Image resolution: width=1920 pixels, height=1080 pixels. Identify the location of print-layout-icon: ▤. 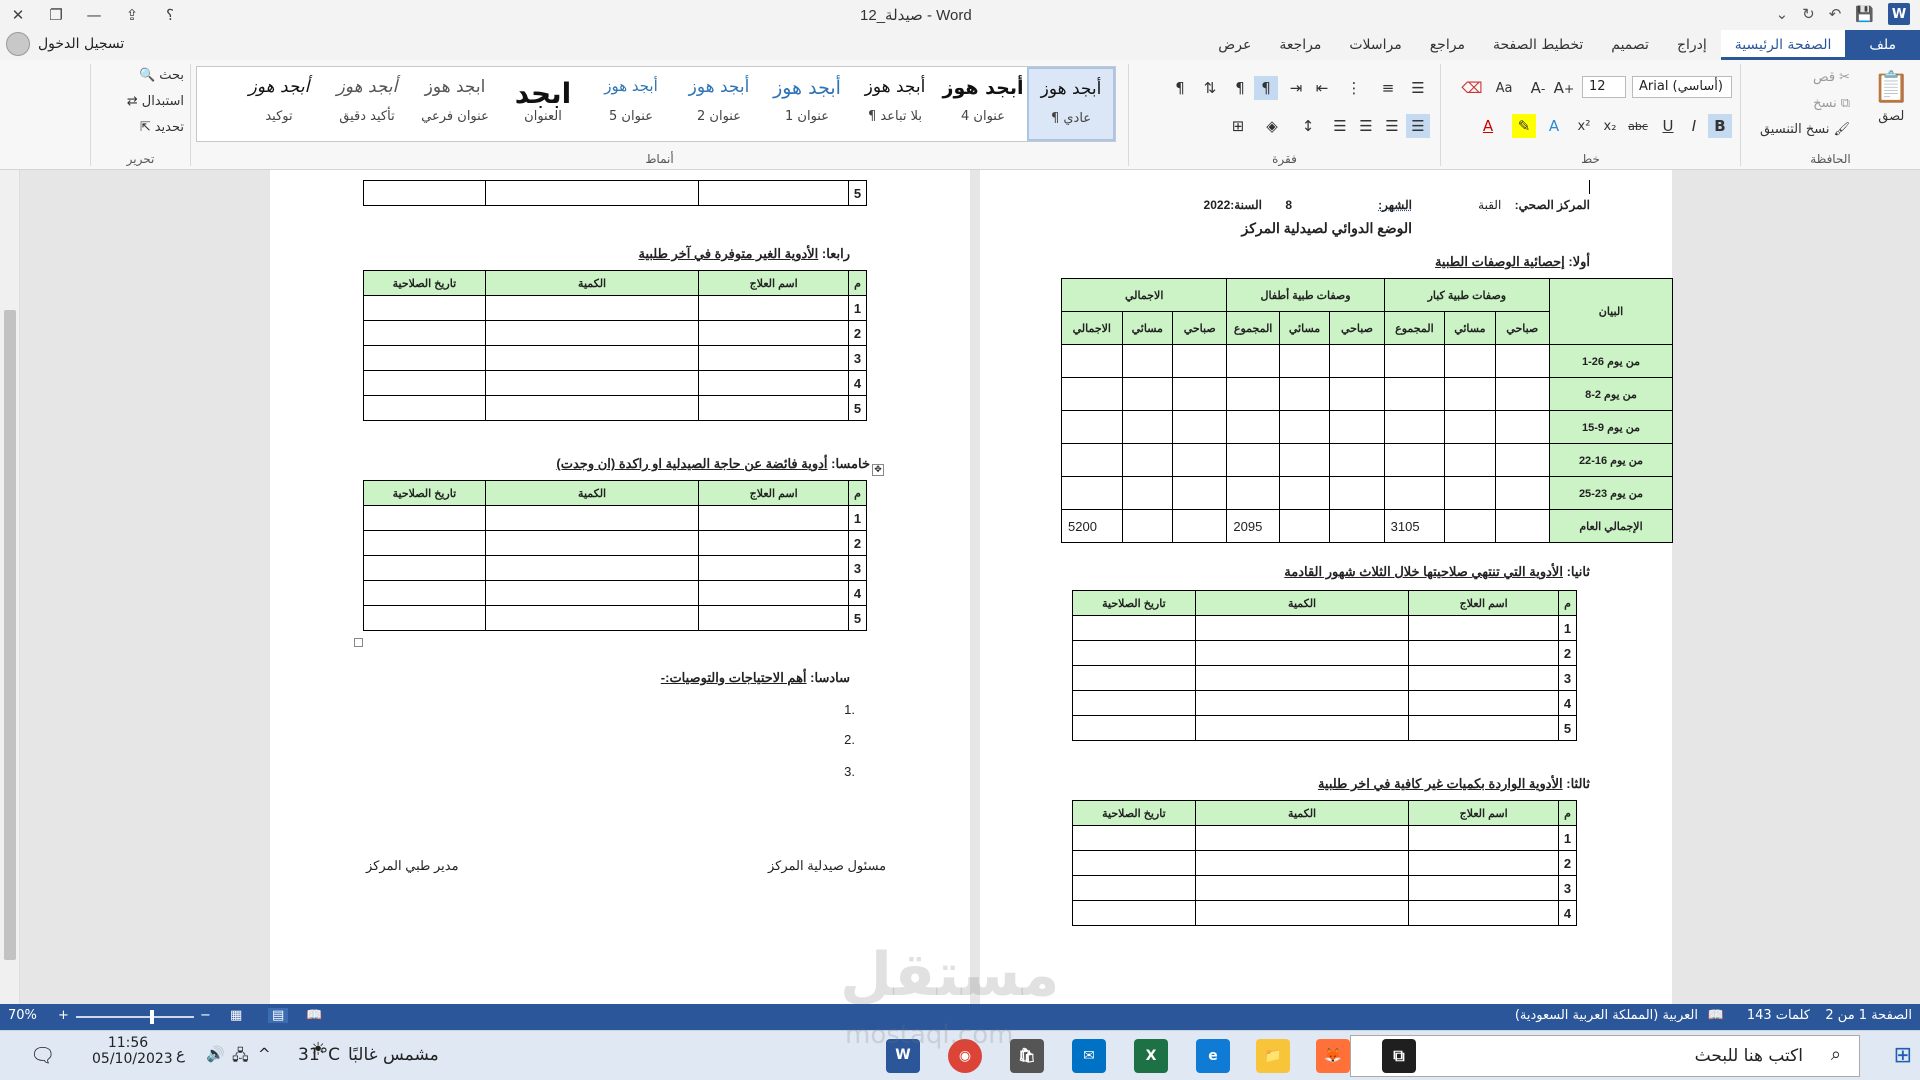
(278, 1015).